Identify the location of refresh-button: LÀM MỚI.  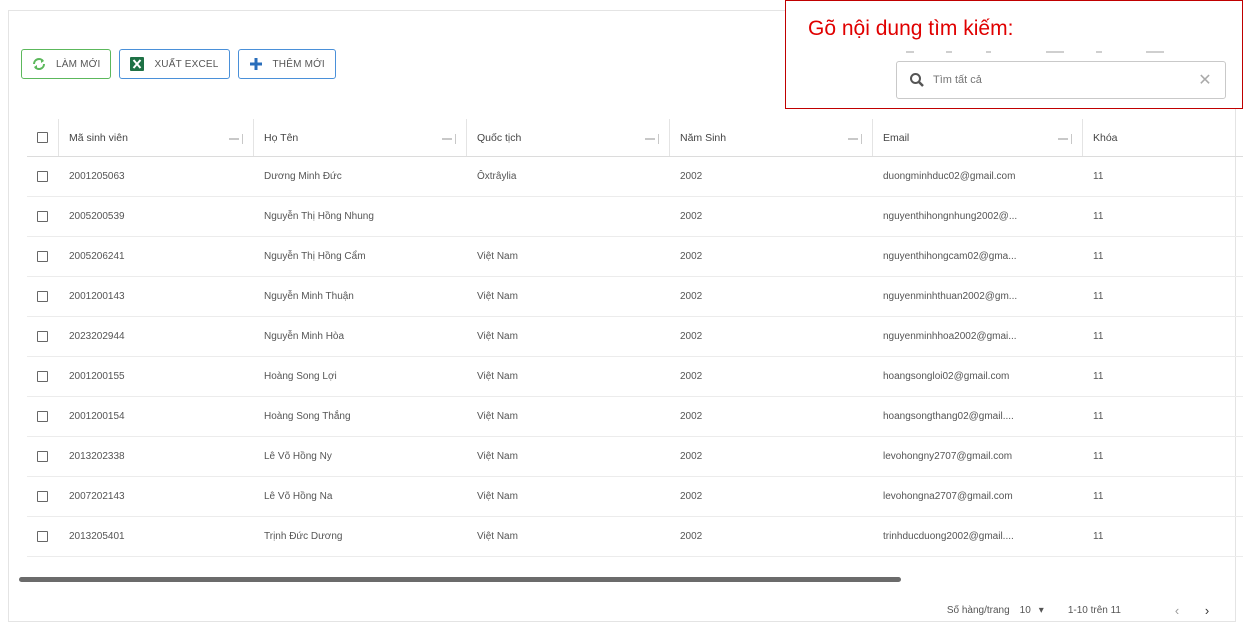
(66, 64).